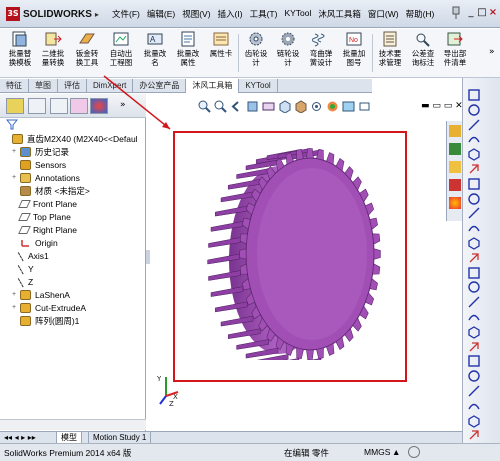 The height and width of the screenshot is (461, 500). What do you see at coordinates (455, 131) in the screenshot?
I see `home-icon` at bounding box center [455, 131].